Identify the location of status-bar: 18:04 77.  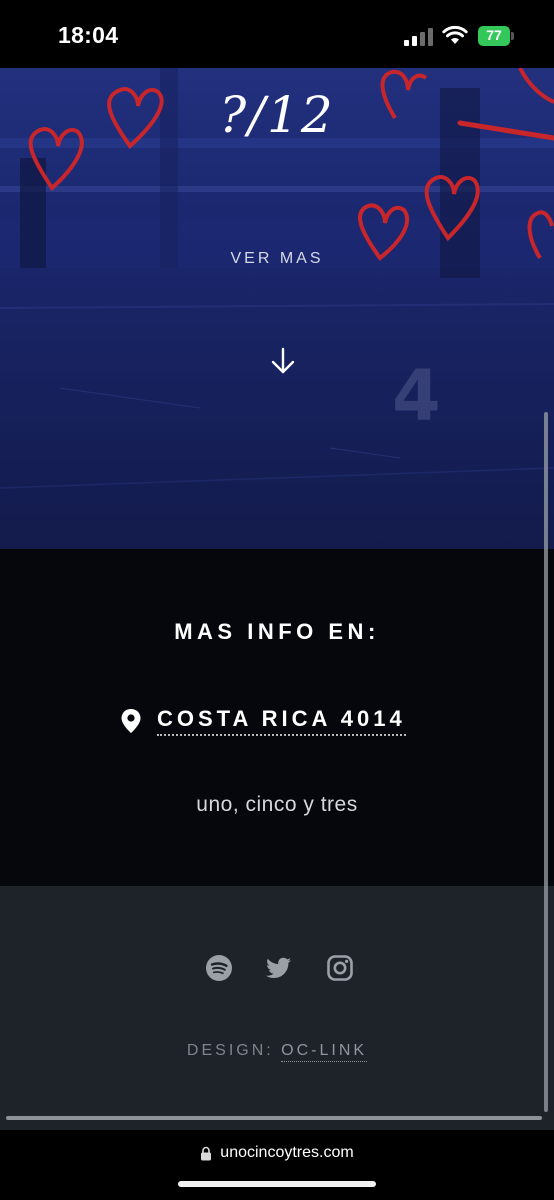
(277, 34).